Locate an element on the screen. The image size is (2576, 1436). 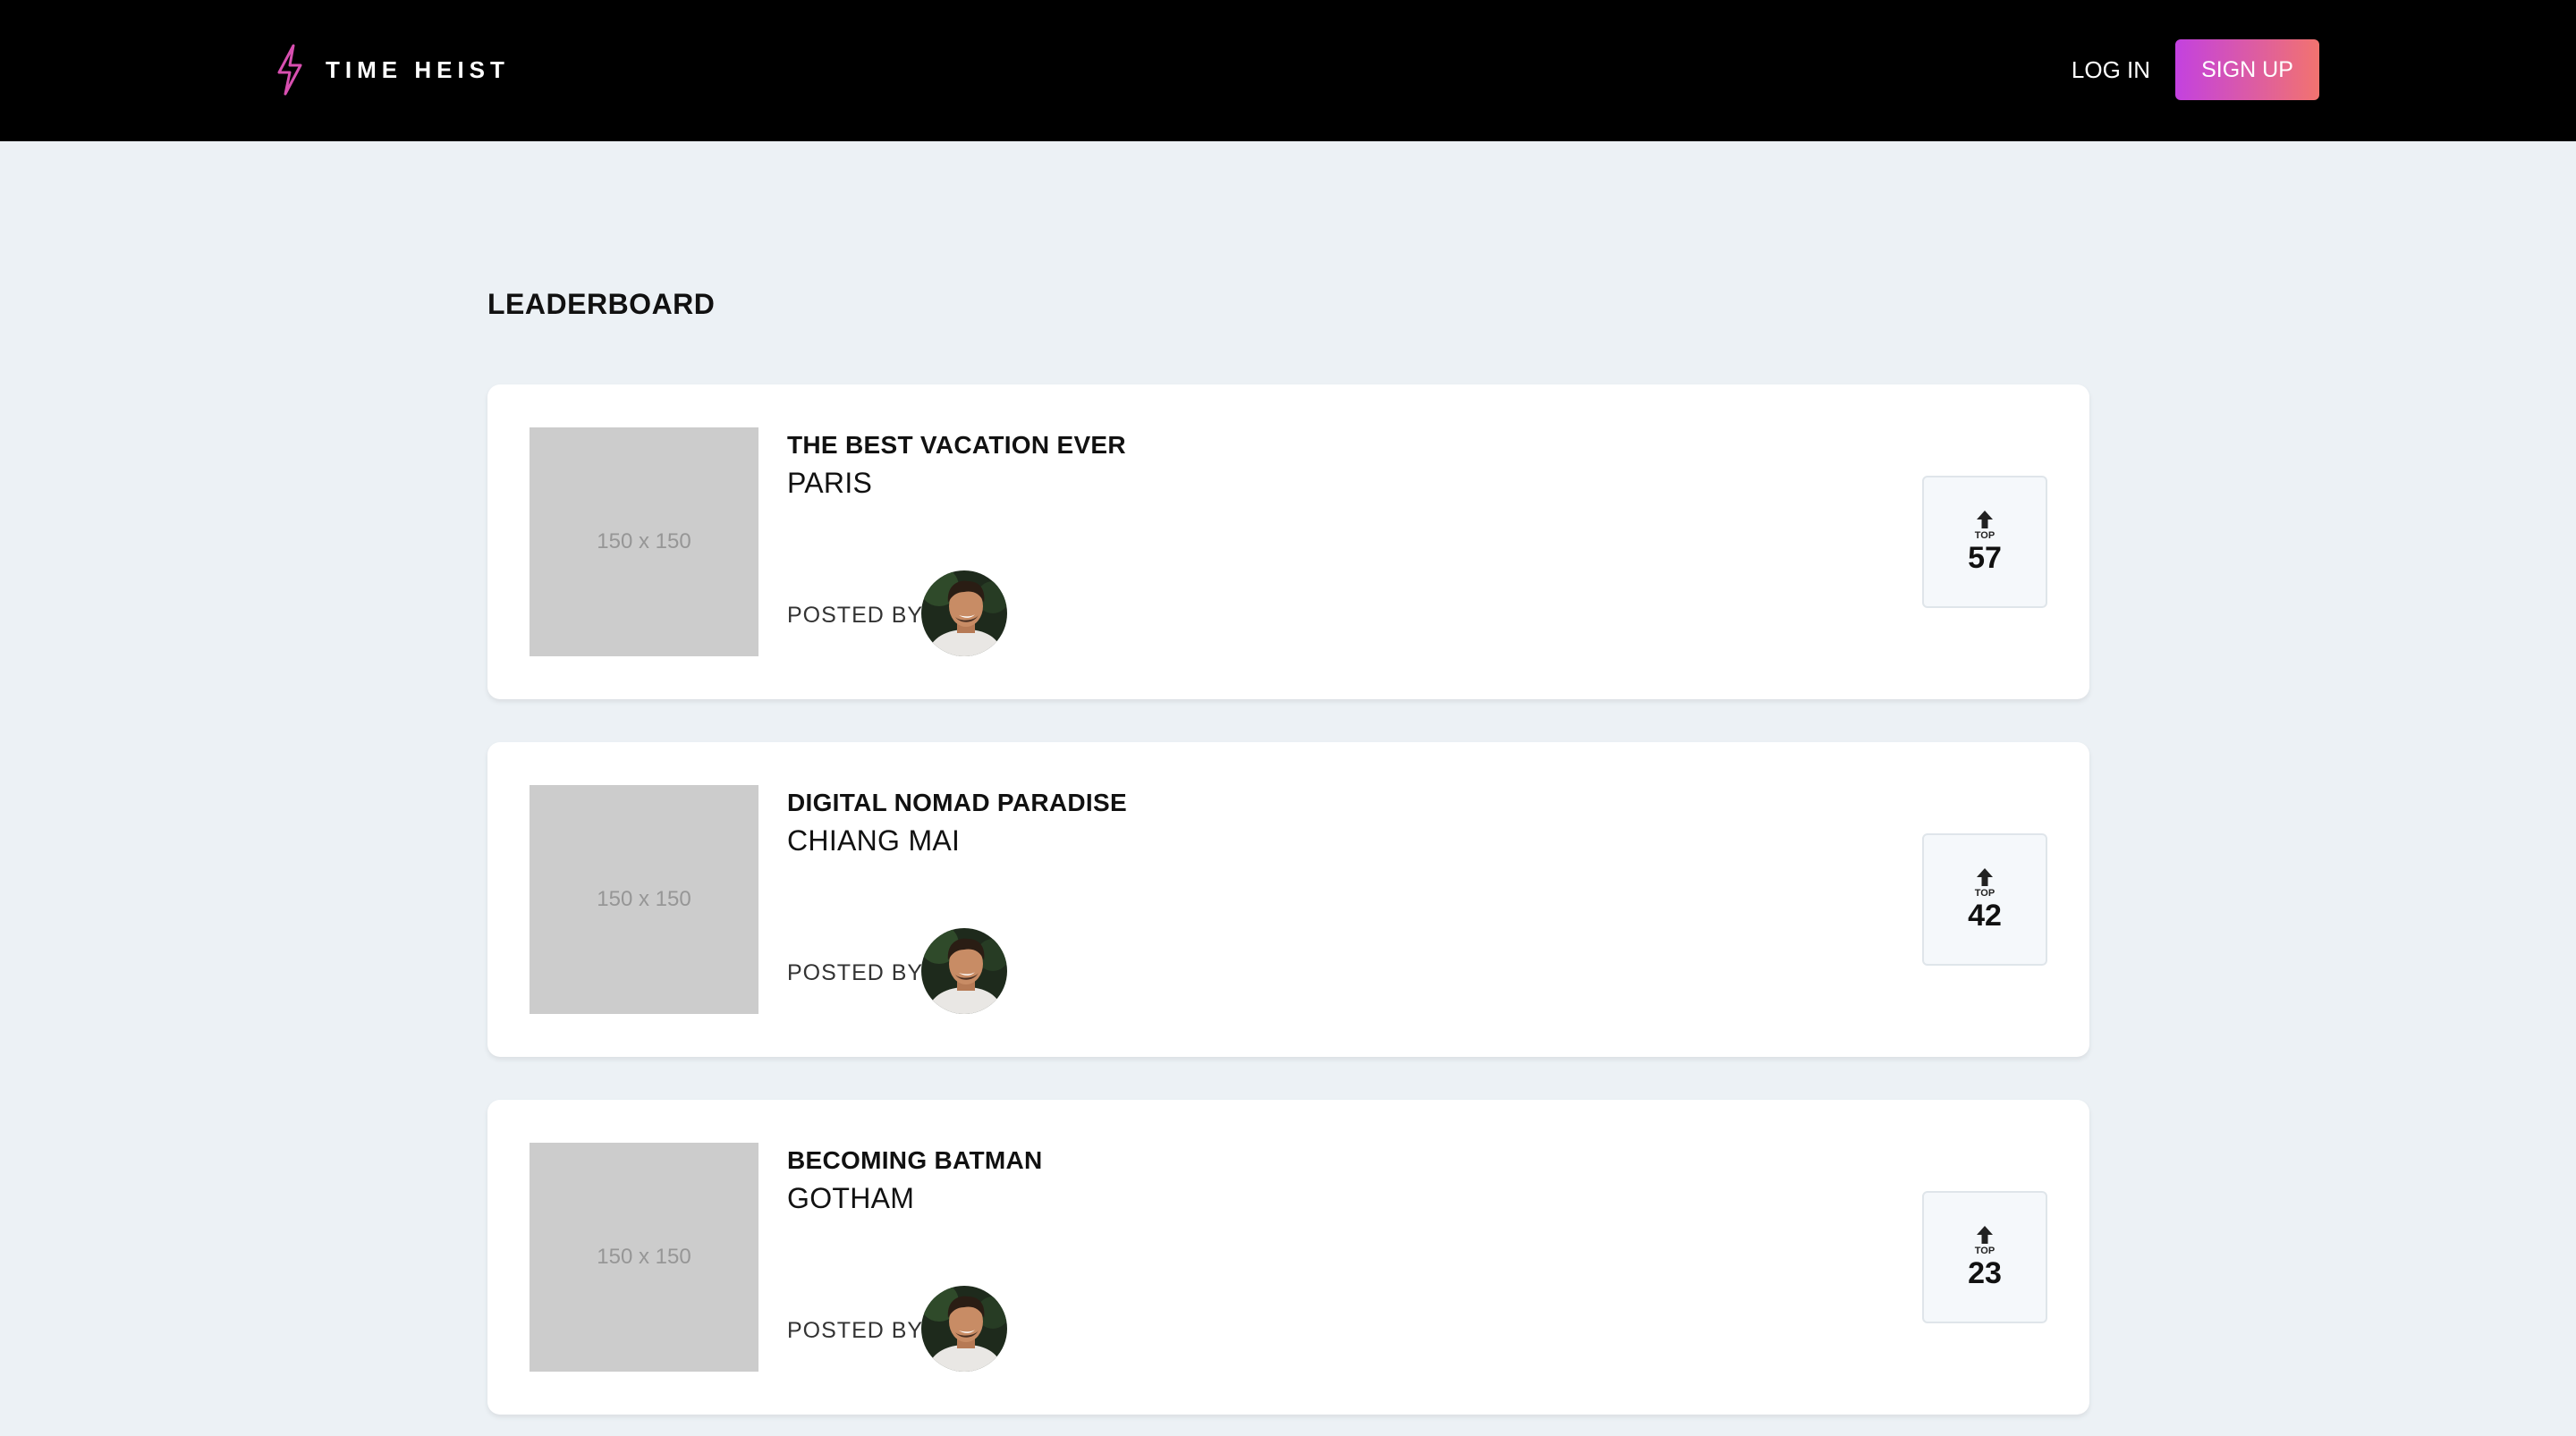
page-title: LEADERBOARD is located at coordinates (601, 304).